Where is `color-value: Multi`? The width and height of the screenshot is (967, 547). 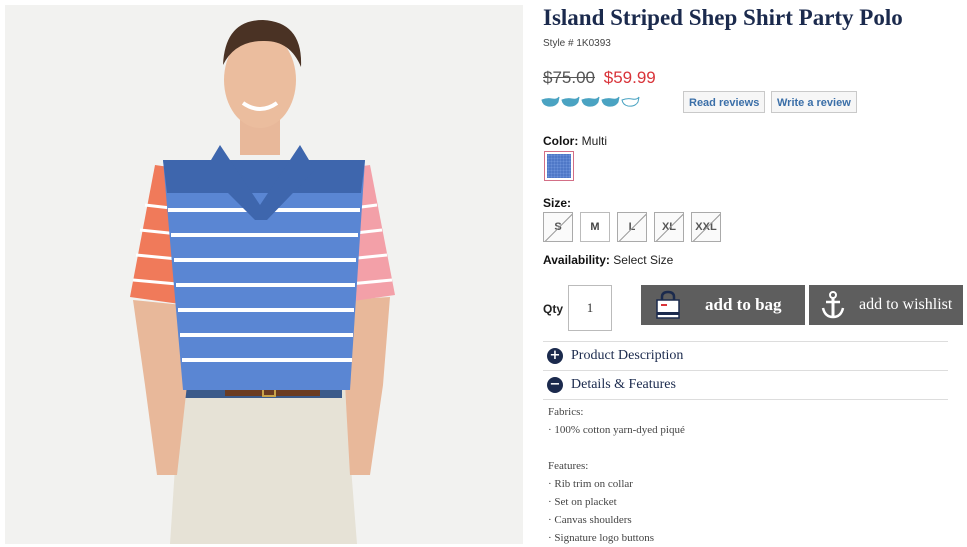
color-value: Multi is located at coordinates (594, 141).